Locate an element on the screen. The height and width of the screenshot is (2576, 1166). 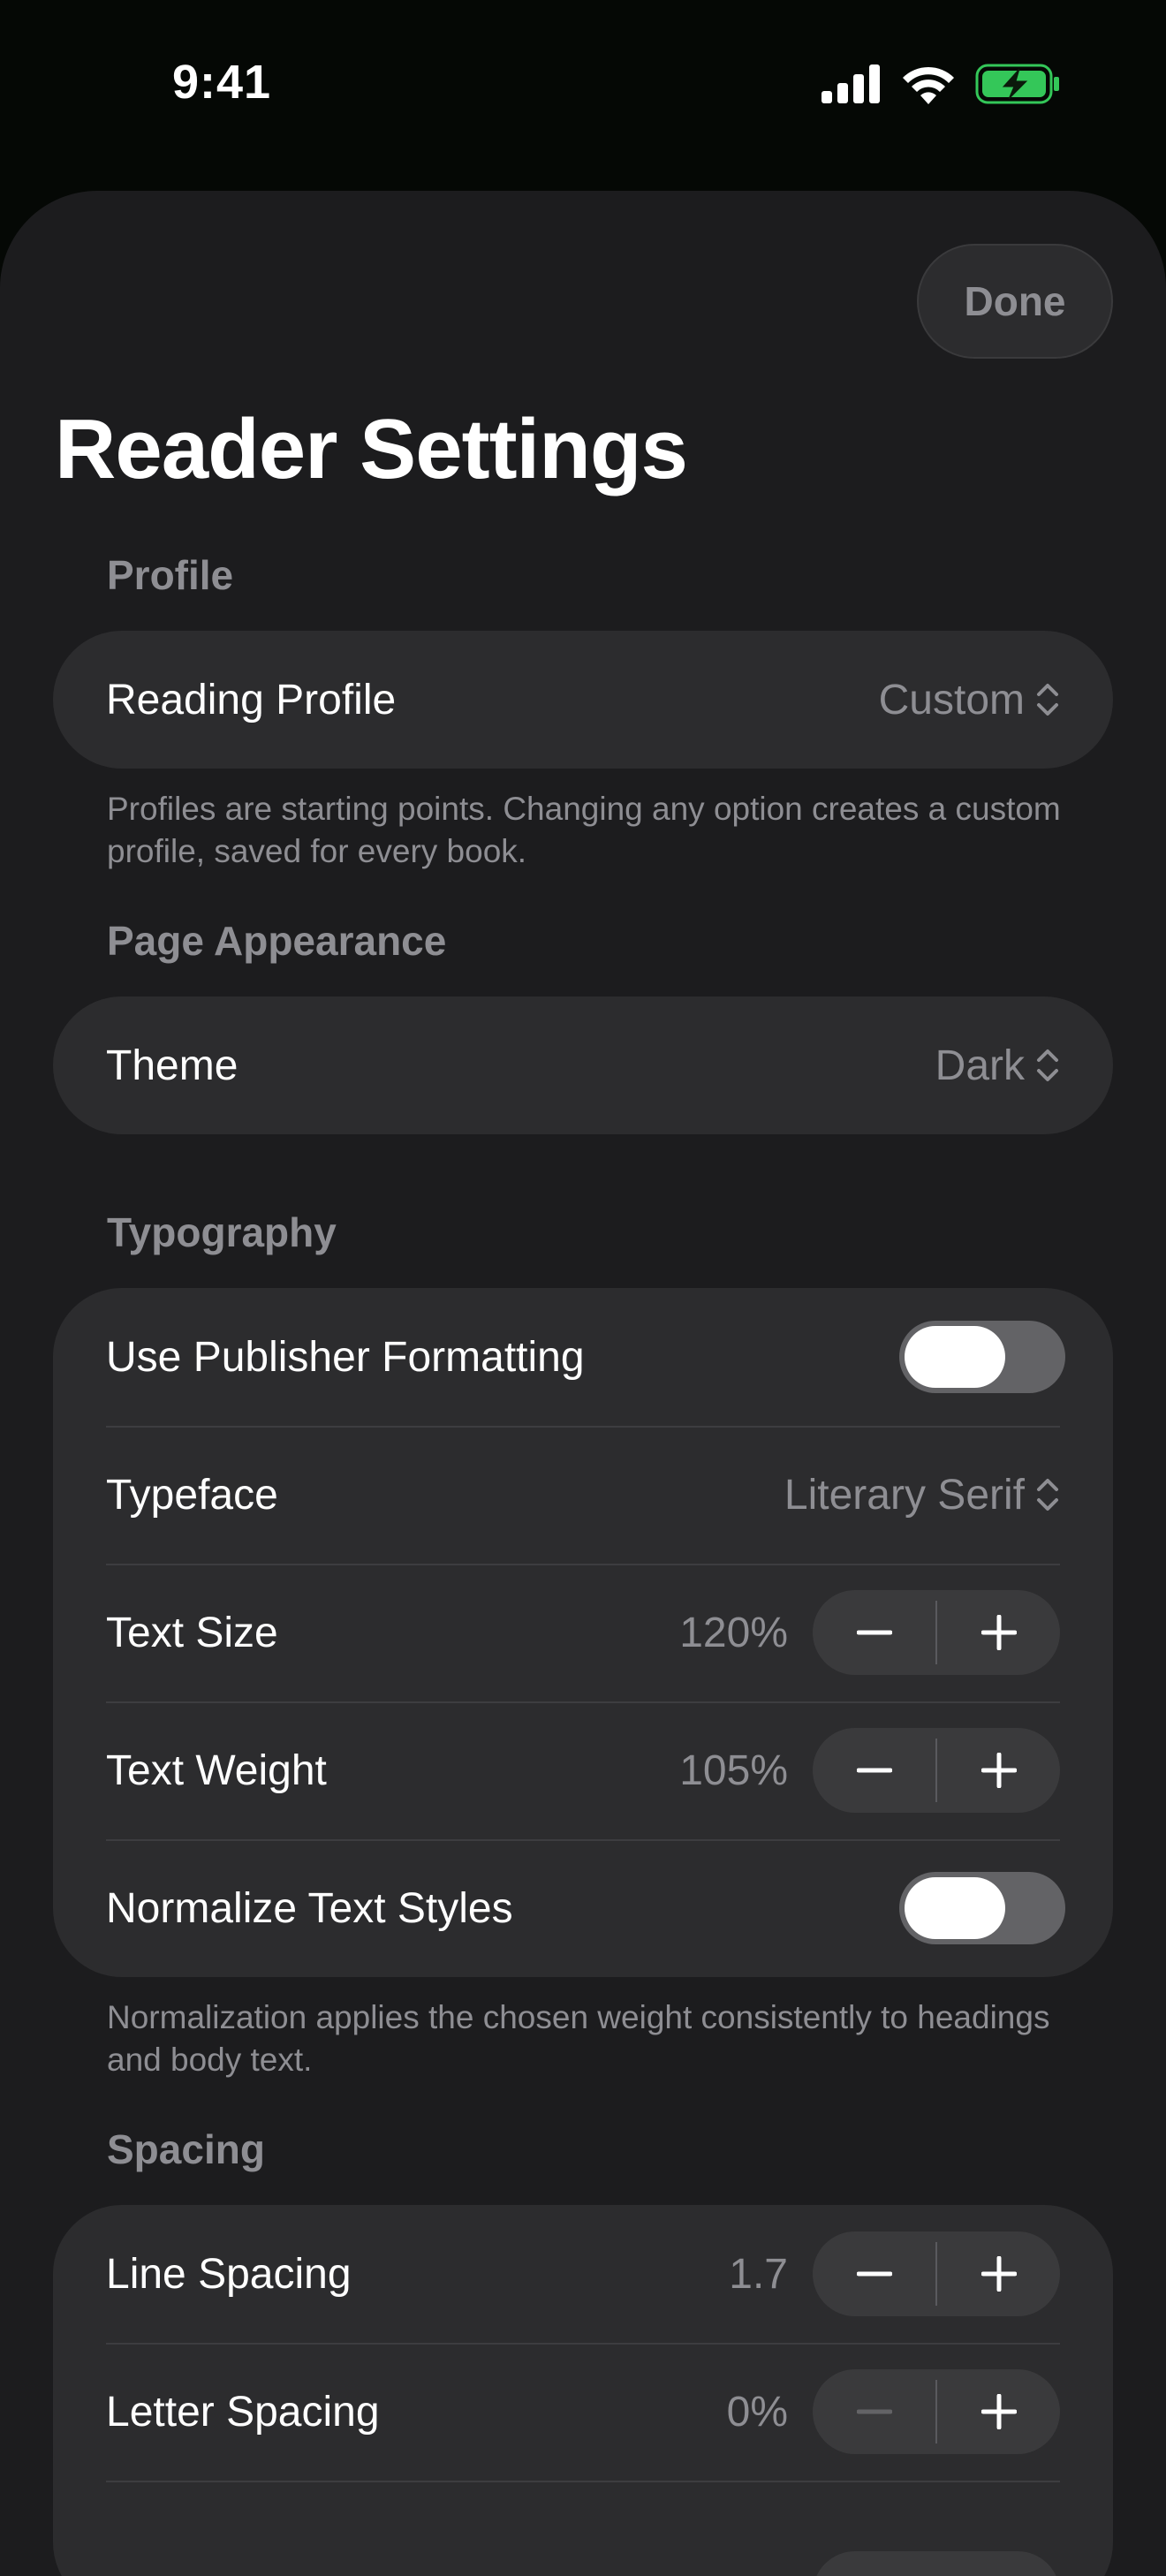
text-size-increase-button is located at coordinates (998, 1633).